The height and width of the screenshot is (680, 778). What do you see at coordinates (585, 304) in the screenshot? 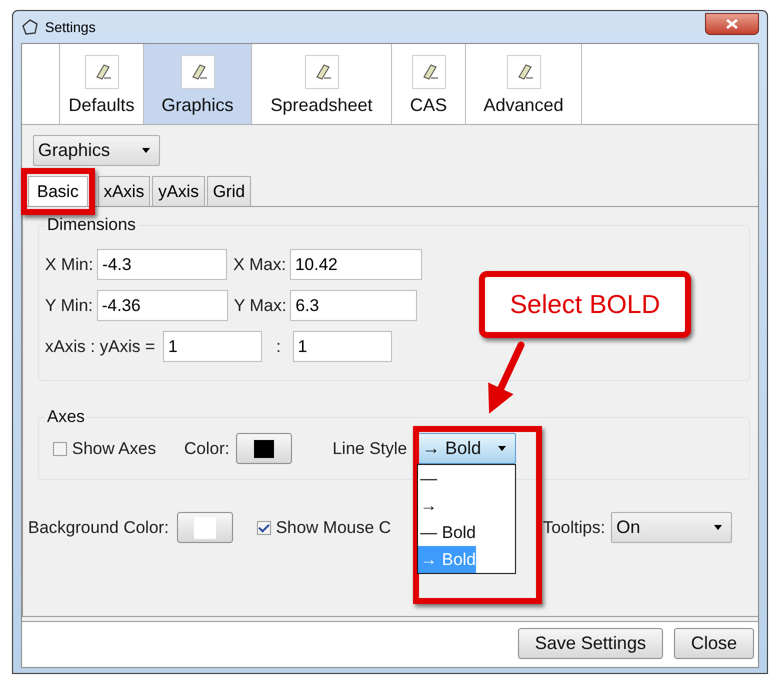
I see `callout-label: Select BOLD` at bounding box center [585, 304].